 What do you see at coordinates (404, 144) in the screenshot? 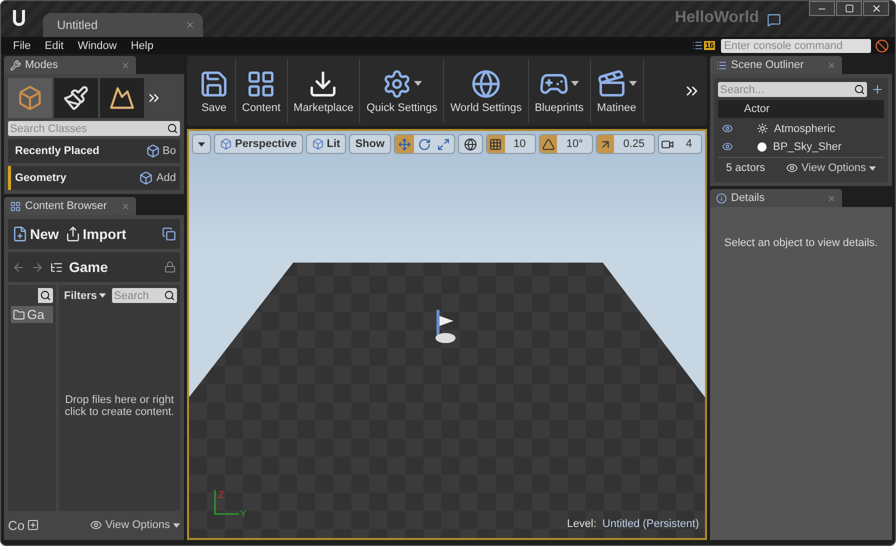
I see `transform-tool` at bounding box center [404, 144].